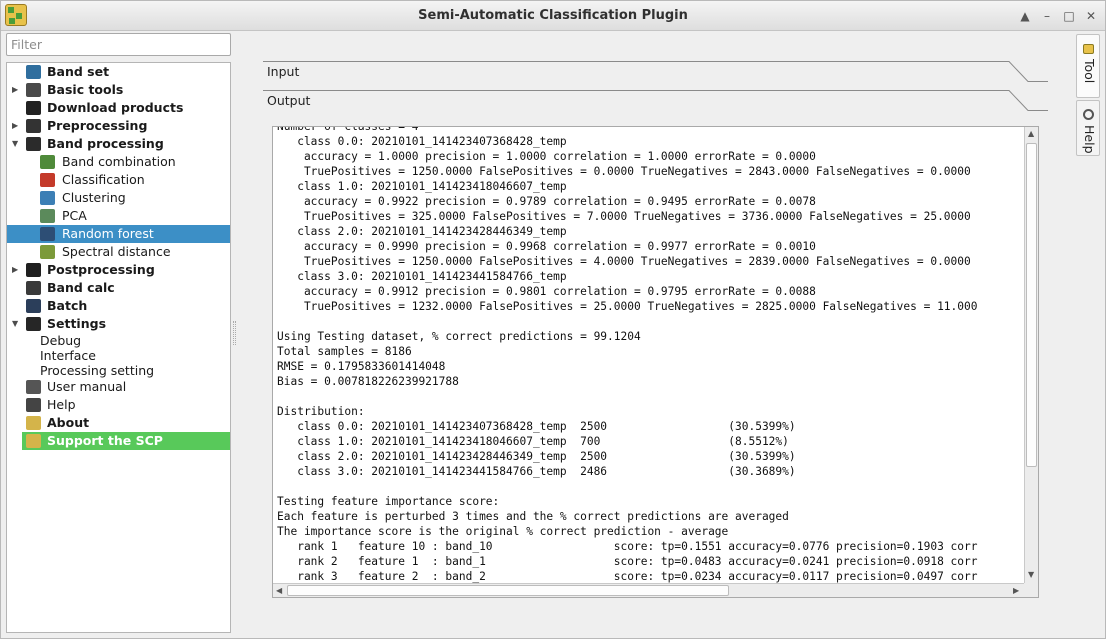 This screenshot has width=1106, height=639. I want to click on vertical-scroll-thumb, so click(1031, 305).